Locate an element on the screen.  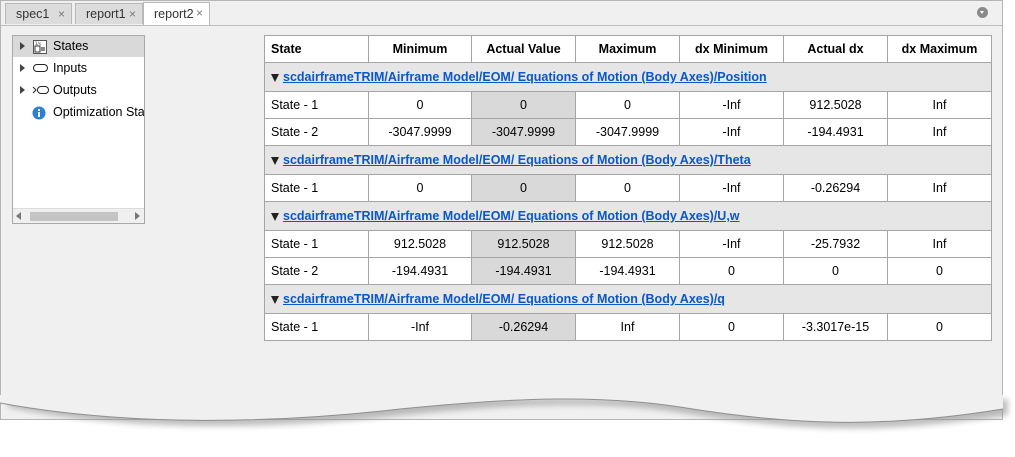
tab-bar: spec1 × report1 × report2 × is located at coordinates (501, 13).